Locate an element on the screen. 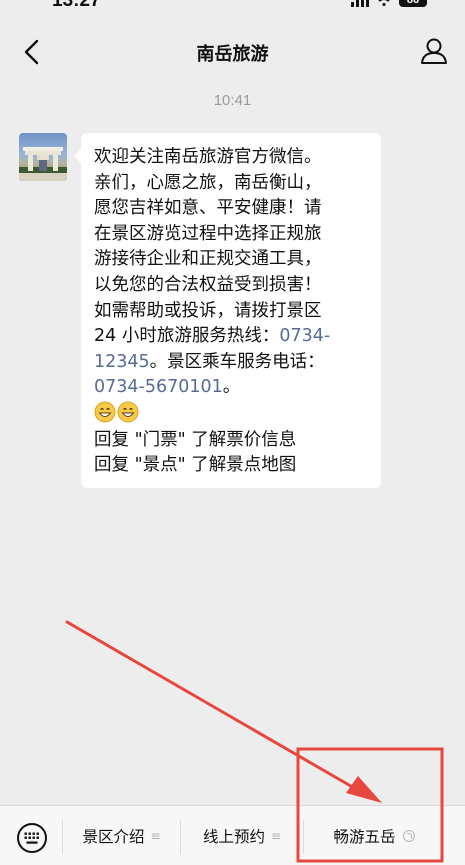 This screenshot has height=865, width=465. avatar is located at coordinates (43, 157).